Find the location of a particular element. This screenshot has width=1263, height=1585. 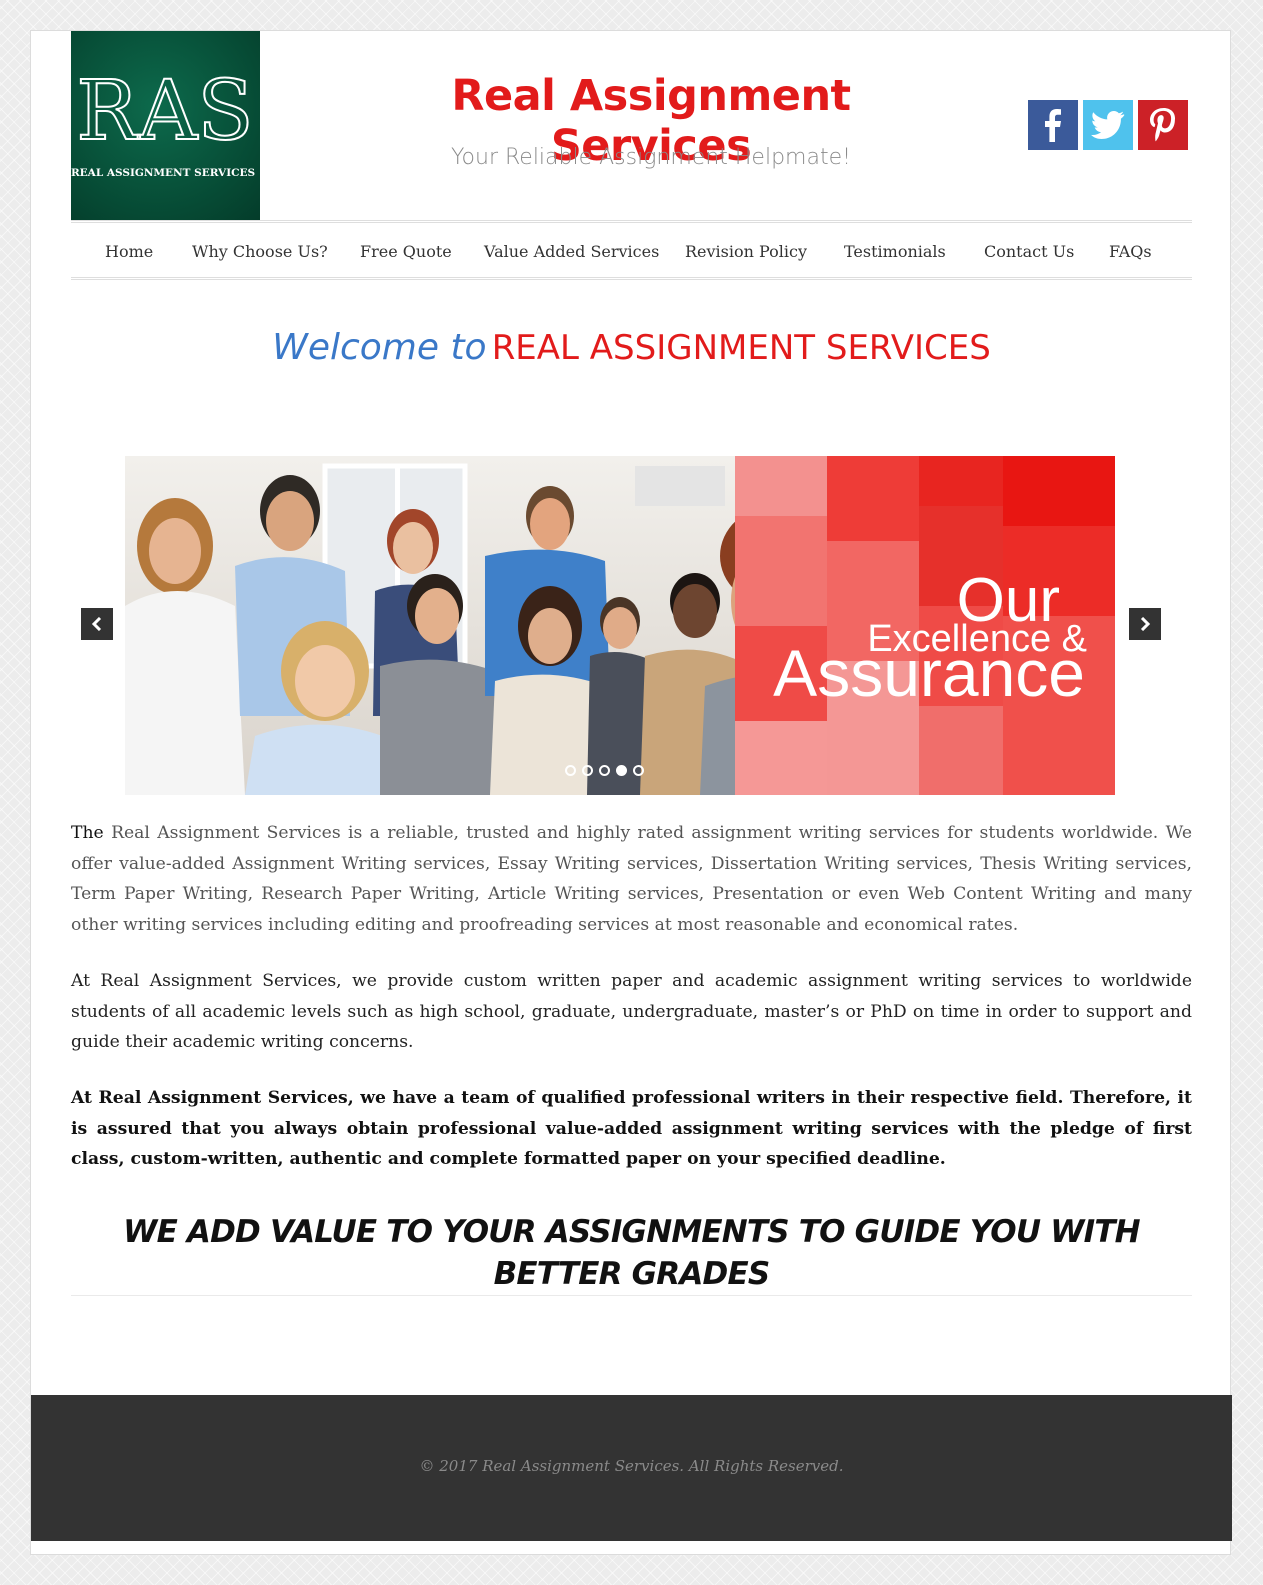

site-logo: RAS REAL ASSIGNMENT SERVICES is located at coordinates (165, 125).